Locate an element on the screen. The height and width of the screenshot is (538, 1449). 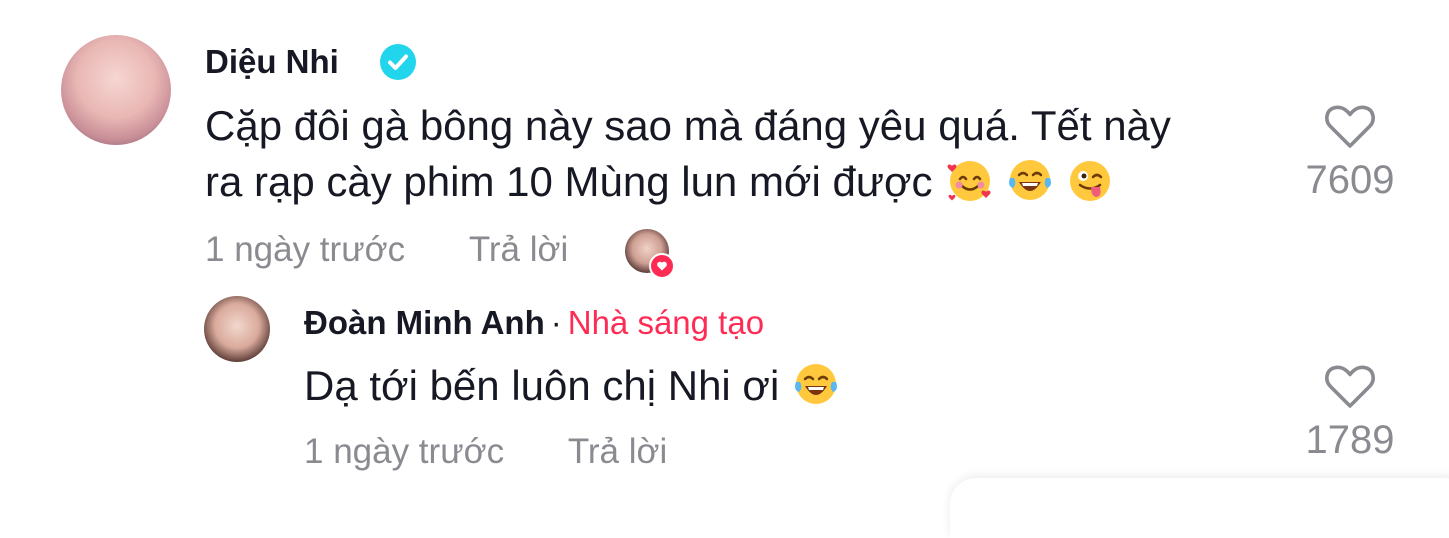
reply-meta: 1 ngày trước Trả lời is located at coordinates (485, 452).